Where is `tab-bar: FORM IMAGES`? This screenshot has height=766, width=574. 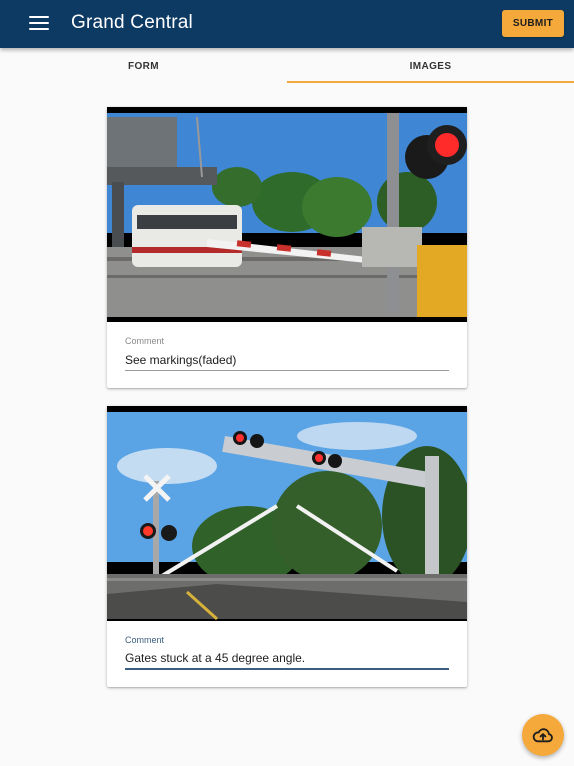 tab-bar: FORM IMAGES is located at coordinates (287, 66).